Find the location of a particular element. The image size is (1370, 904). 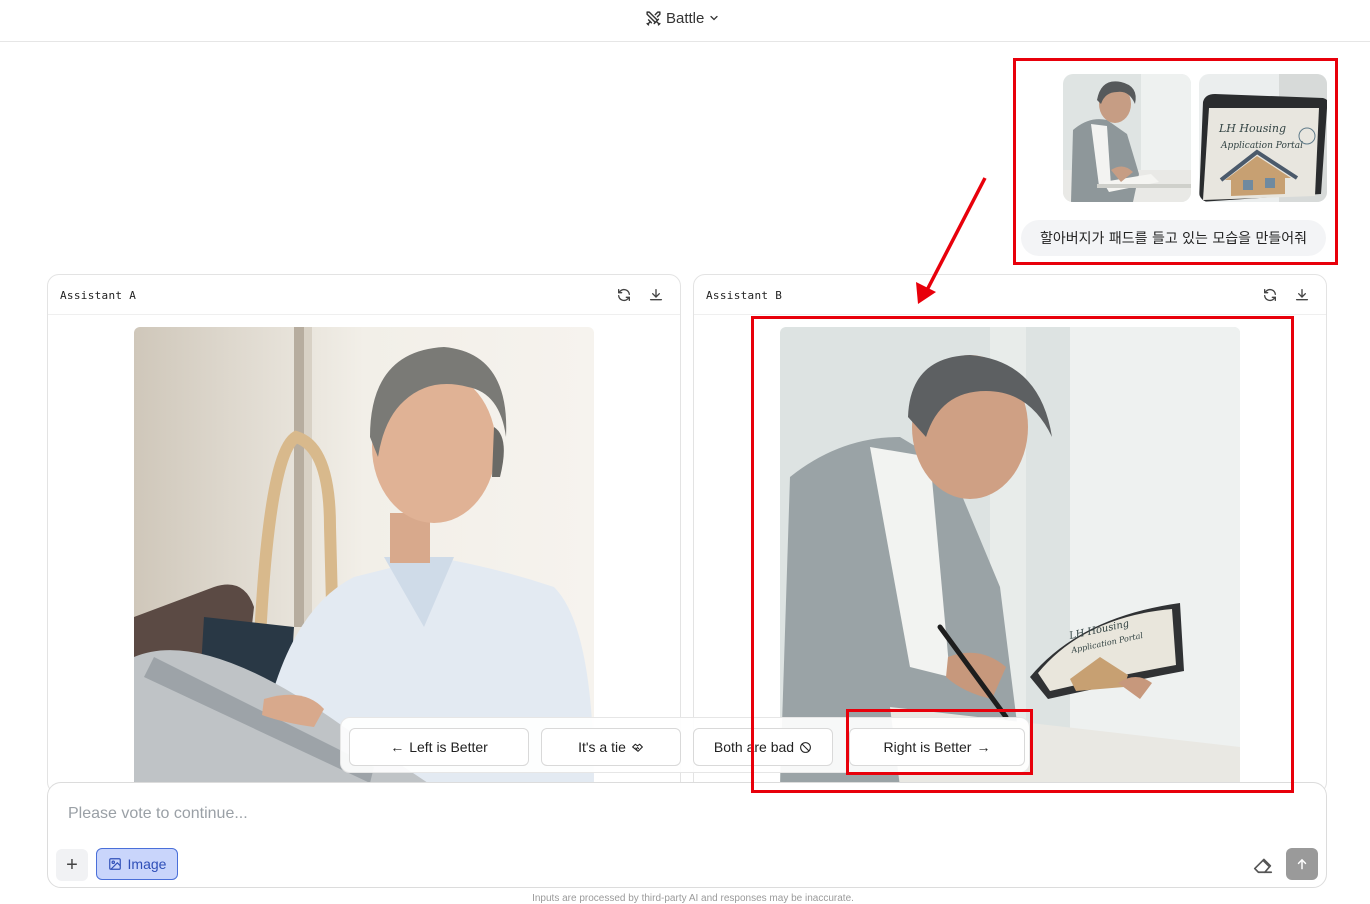

arrow-left-icon: ← is located at coordinates (397, 747).